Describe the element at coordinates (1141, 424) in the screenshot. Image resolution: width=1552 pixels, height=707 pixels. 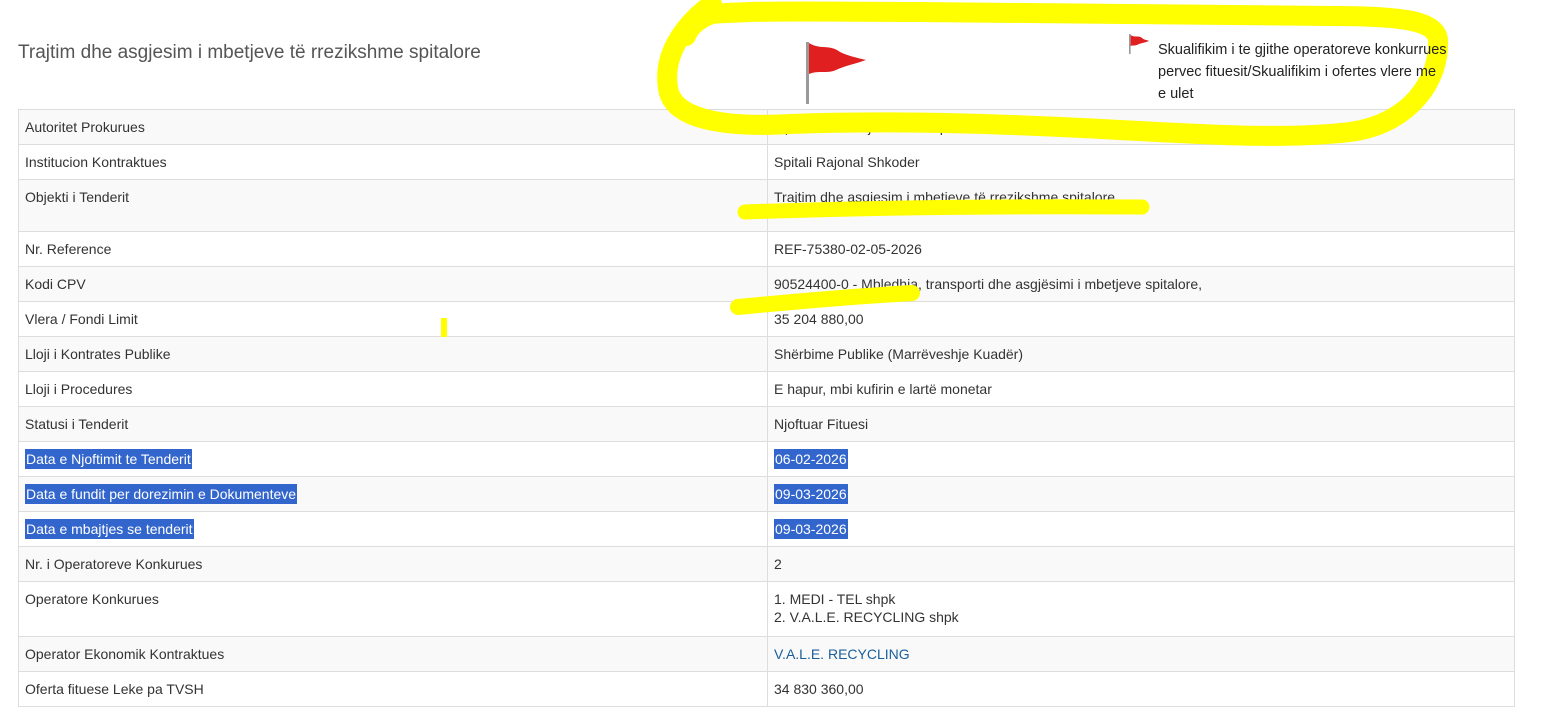
I see `row-value: Njoftuar Fituesi` at that location.